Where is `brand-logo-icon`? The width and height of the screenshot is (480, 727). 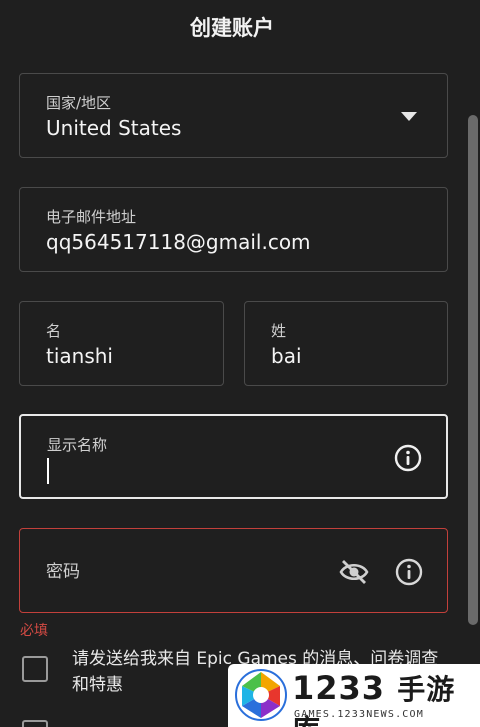 brand-logo-icon is located at coordinates (261, 695).